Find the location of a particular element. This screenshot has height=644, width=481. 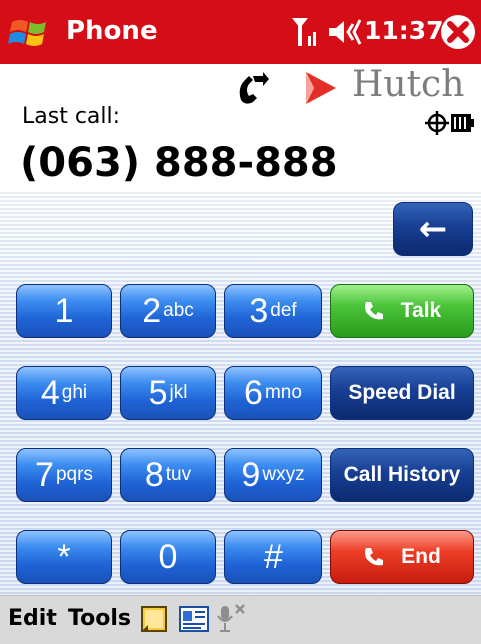

key-letters: wxyz is located at coordinates (283, 474).